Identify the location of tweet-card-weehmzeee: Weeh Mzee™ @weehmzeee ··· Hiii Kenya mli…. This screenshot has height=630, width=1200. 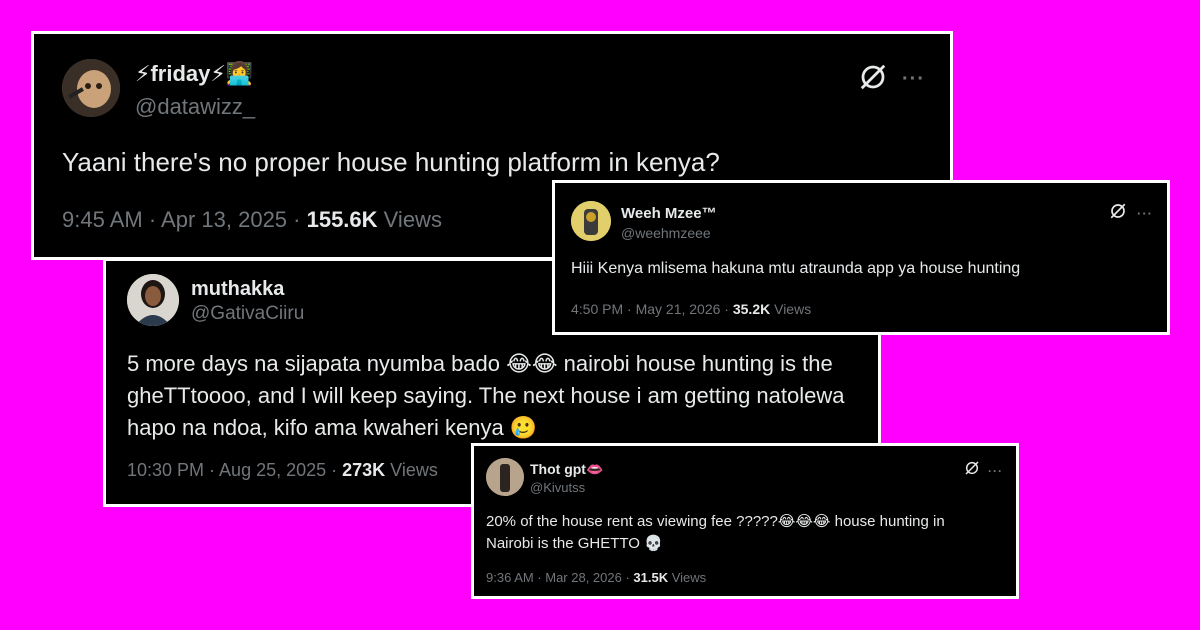
(861, 257).